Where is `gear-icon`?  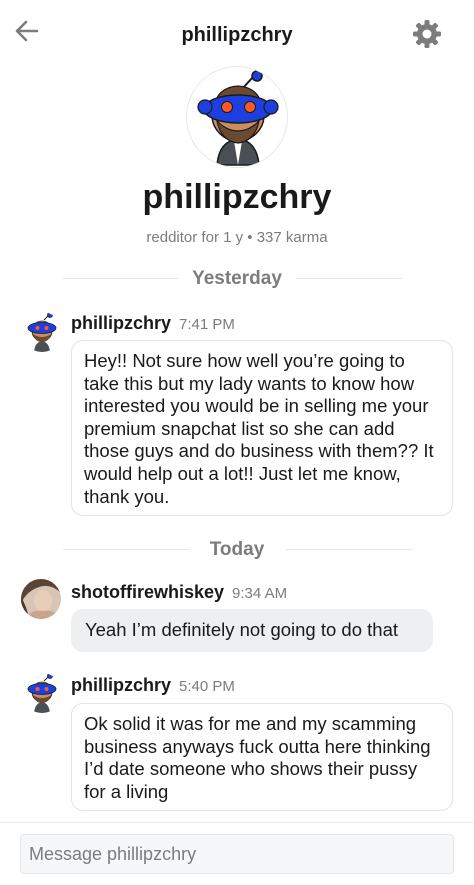
gear-icon is located at coordinates (427, 34).